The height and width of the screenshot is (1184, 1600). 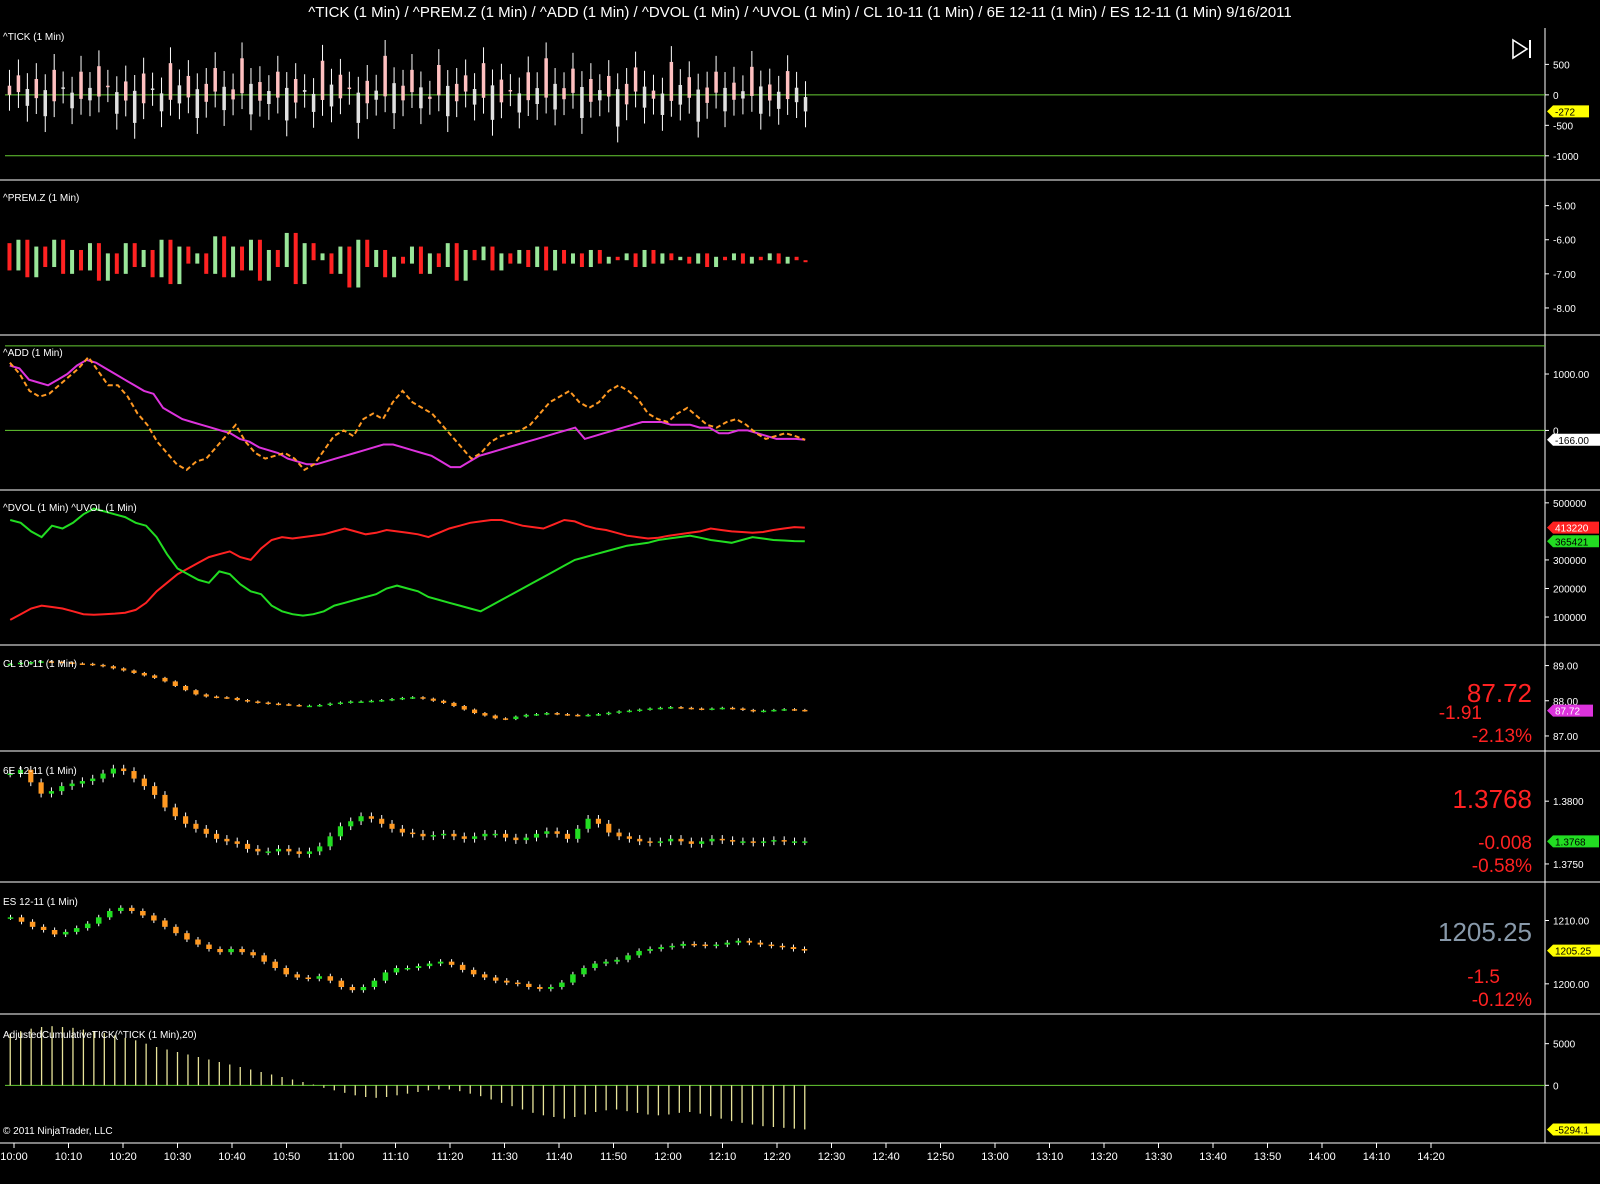 What do you see at coordinates (40, 902) in the screenshot?
I see `es-panel-label: ES 12-11 (1 Min)` at bounding box center [40, 902].